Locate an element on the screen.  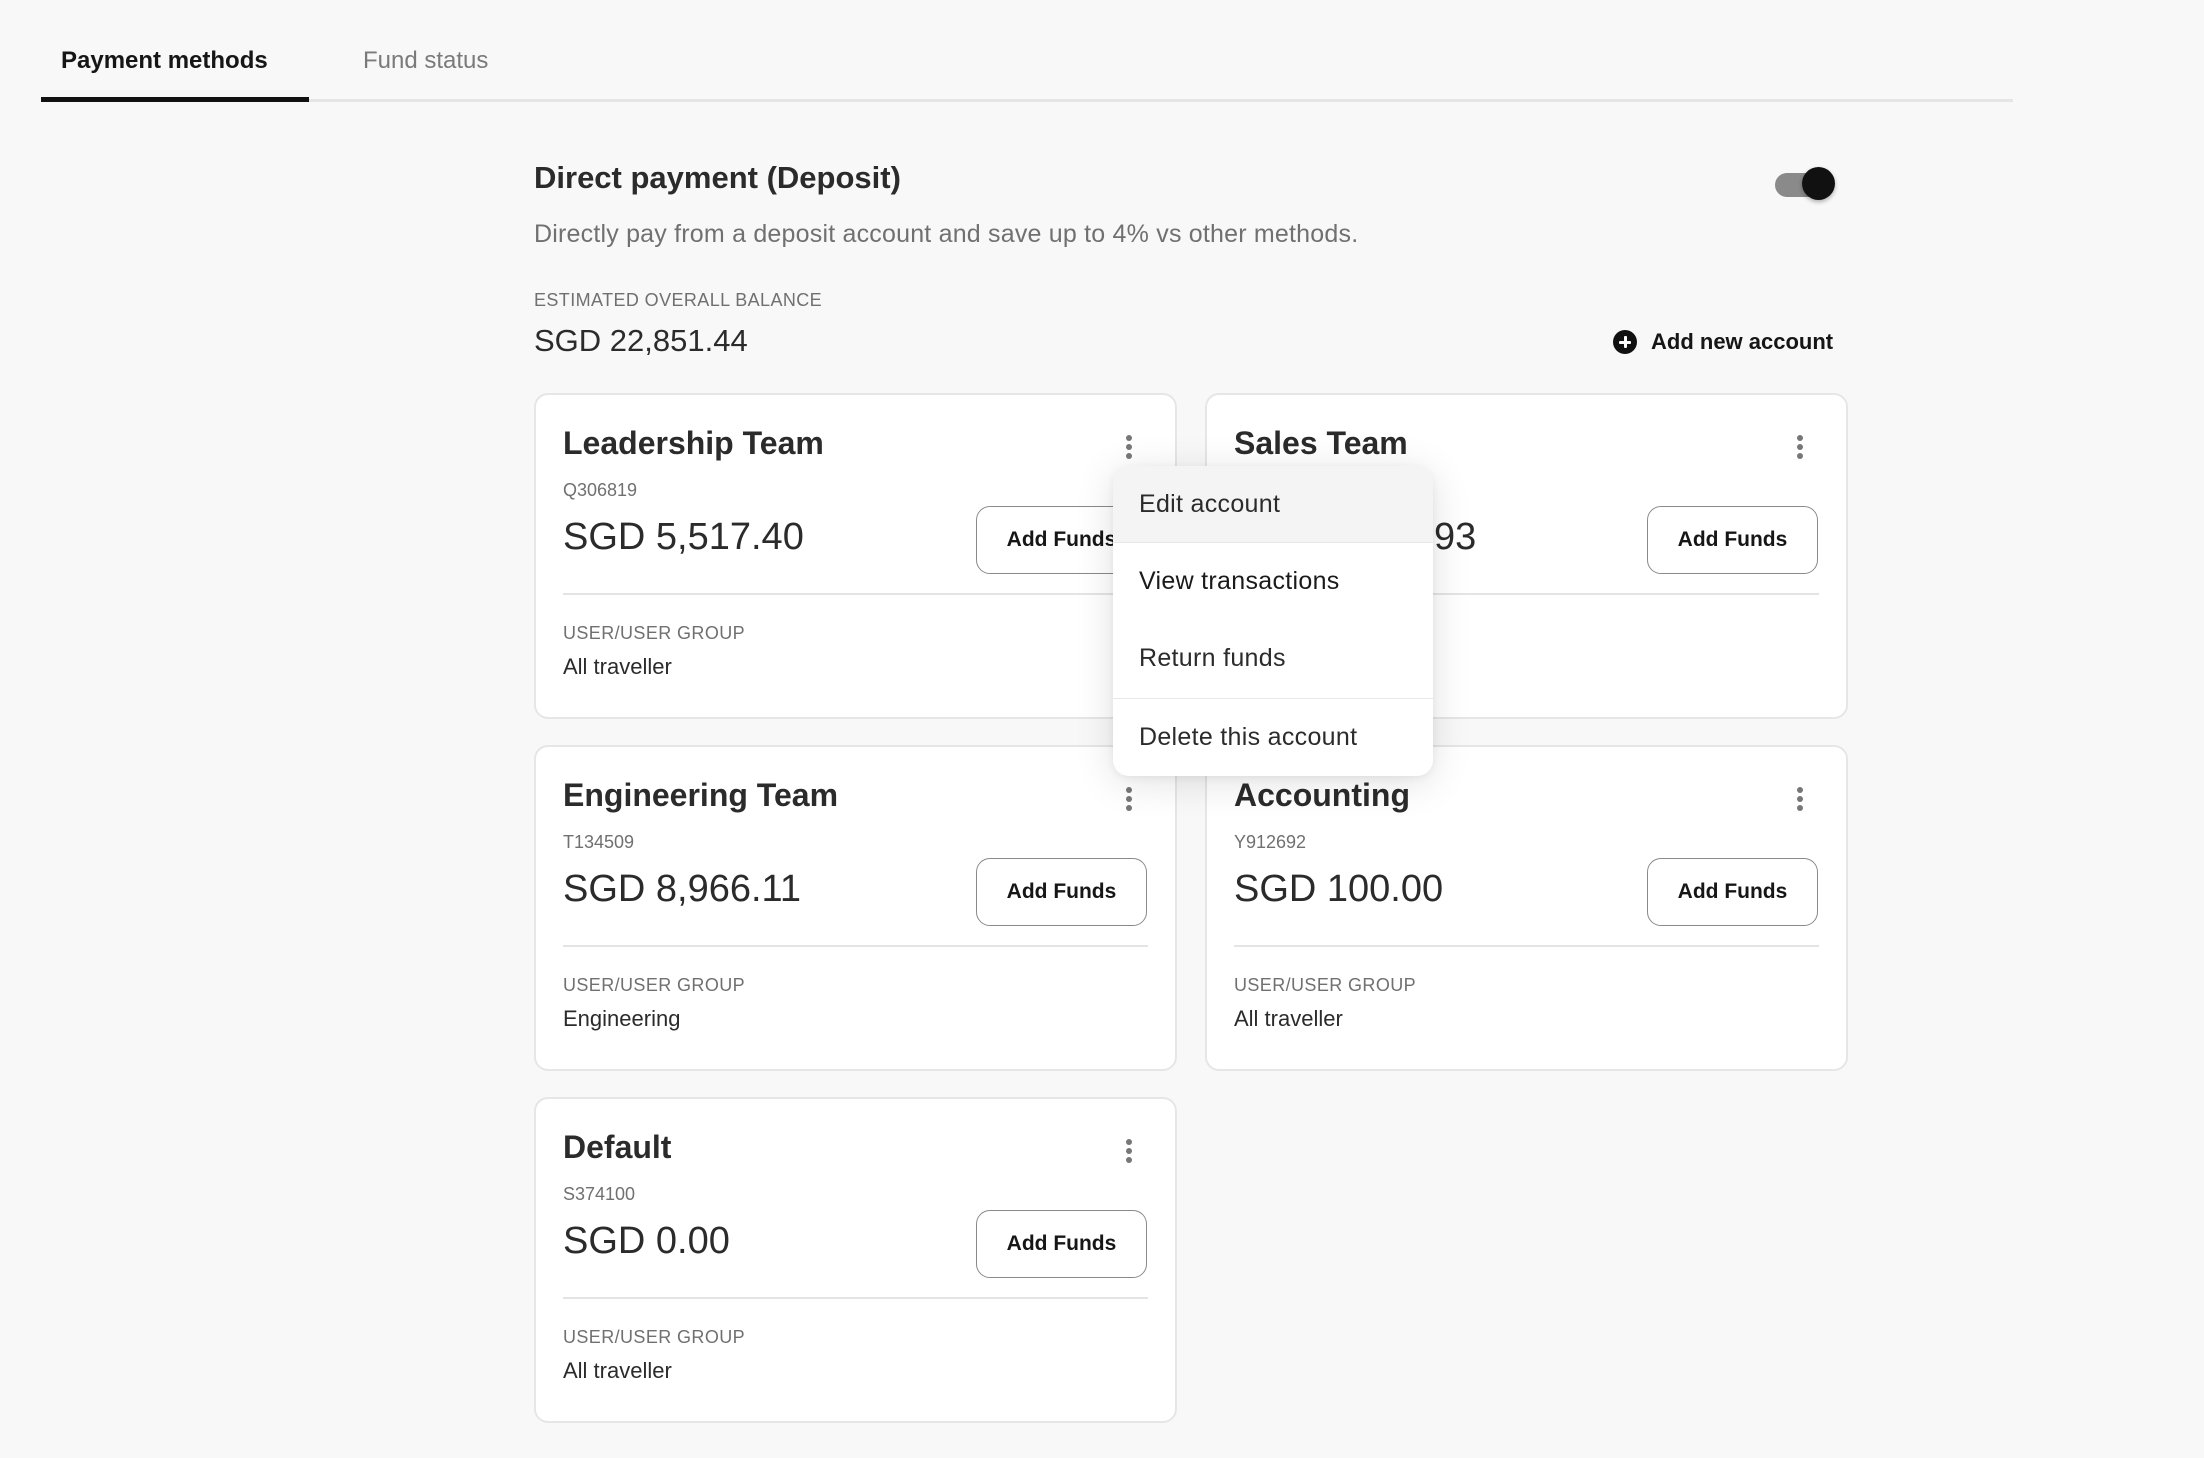
active-tab-indicator is located at coordinates (175, 99).